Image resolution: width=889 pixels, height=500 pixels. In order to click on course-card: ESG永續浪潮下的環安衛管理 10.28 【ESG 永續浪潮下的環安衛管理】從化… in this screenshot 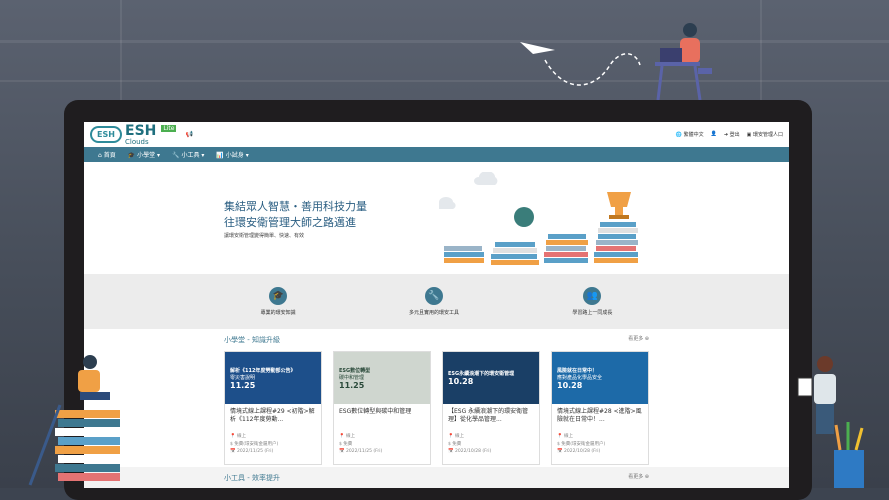, I will do `click(491, 408)`.